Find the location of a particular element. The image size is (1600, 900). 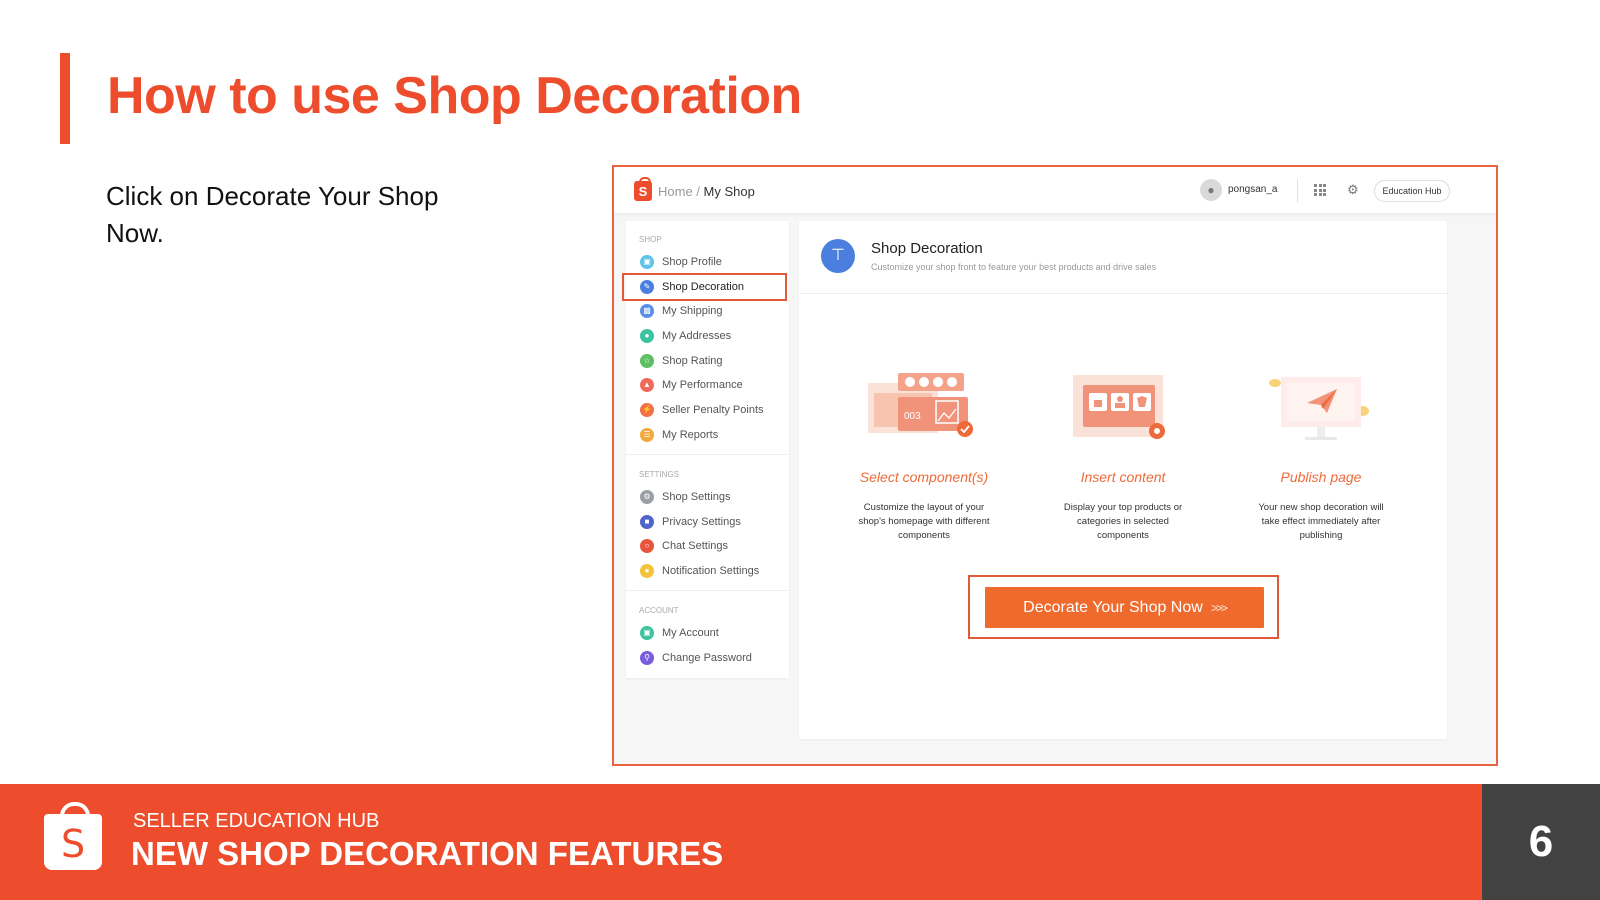

sidebar-item-label: My Addresses is located at coordinates (697, 336).